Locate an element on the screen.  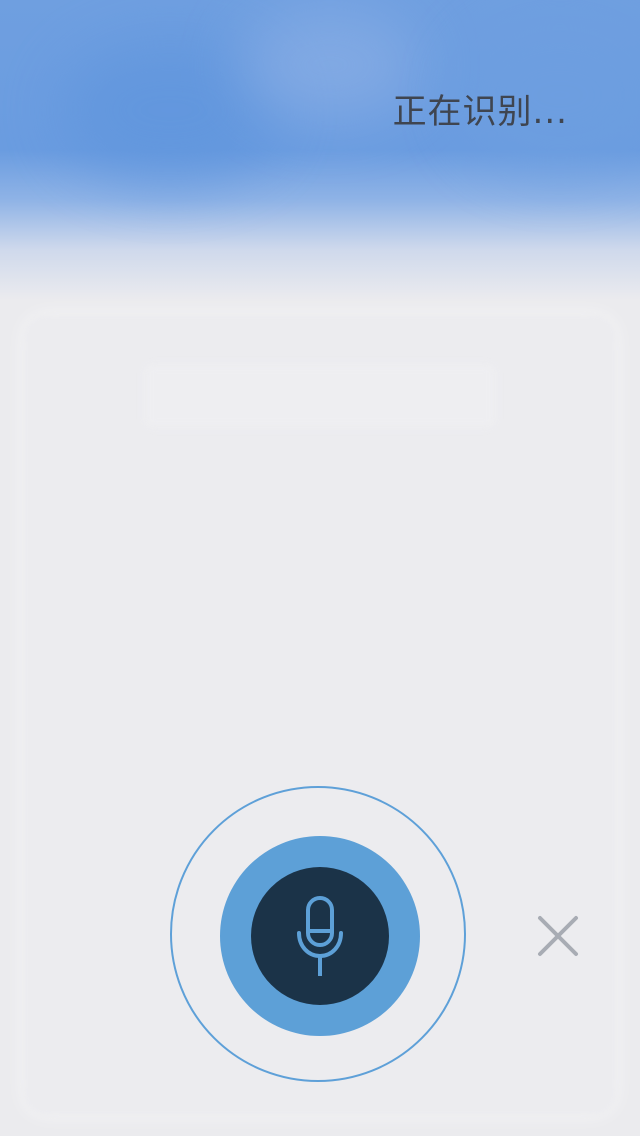
microphone-icon is located at coordinates (320, 936).